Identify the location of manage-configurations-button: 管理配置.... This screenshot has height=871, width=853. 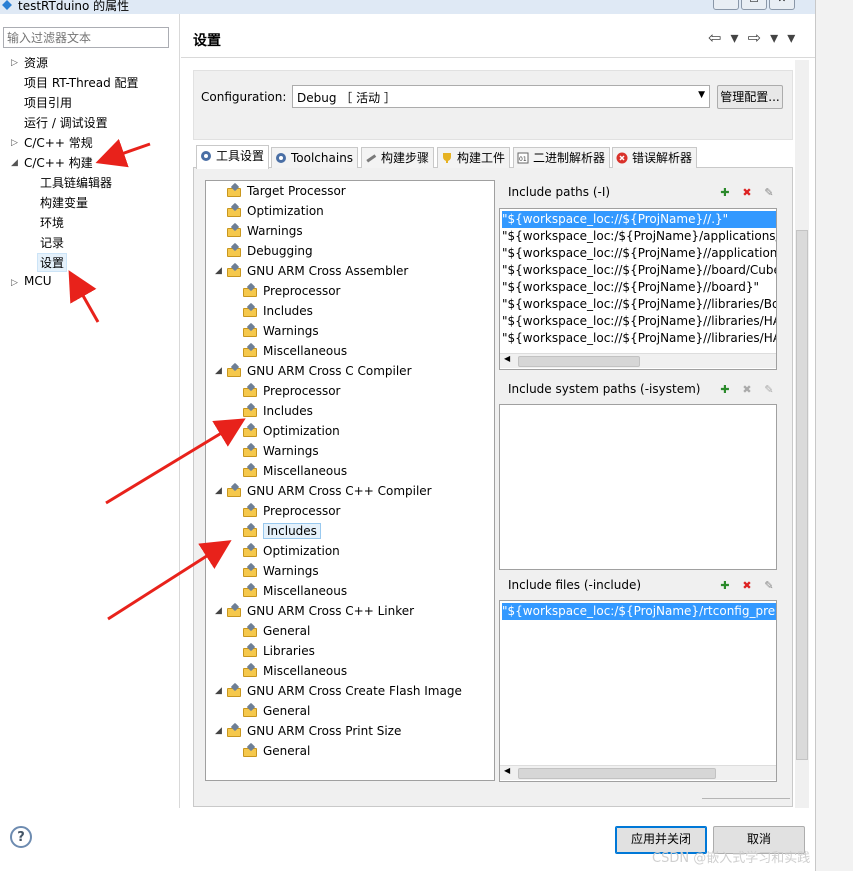
(750, 97).